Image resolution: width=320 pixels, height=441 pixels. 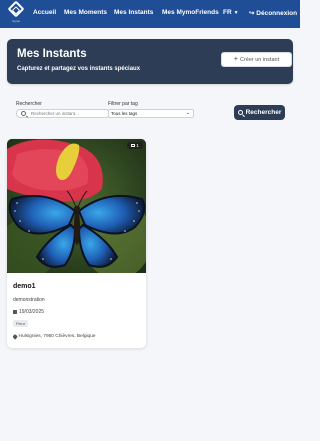 I want to click on logo-icon, so click(x=16, y=9).